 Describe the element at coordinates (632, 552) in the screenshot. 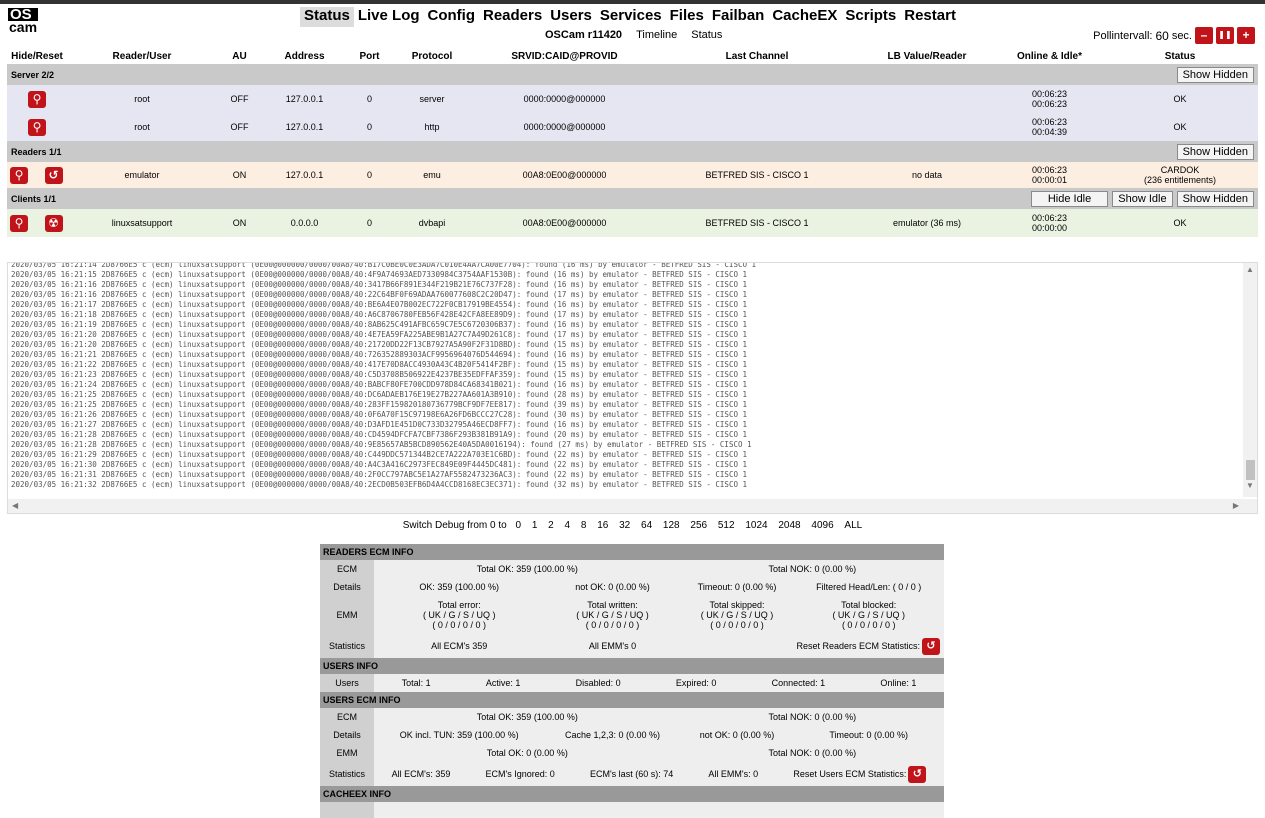

I see `readers-ecm-title: READERS ECM INFO` at that location.